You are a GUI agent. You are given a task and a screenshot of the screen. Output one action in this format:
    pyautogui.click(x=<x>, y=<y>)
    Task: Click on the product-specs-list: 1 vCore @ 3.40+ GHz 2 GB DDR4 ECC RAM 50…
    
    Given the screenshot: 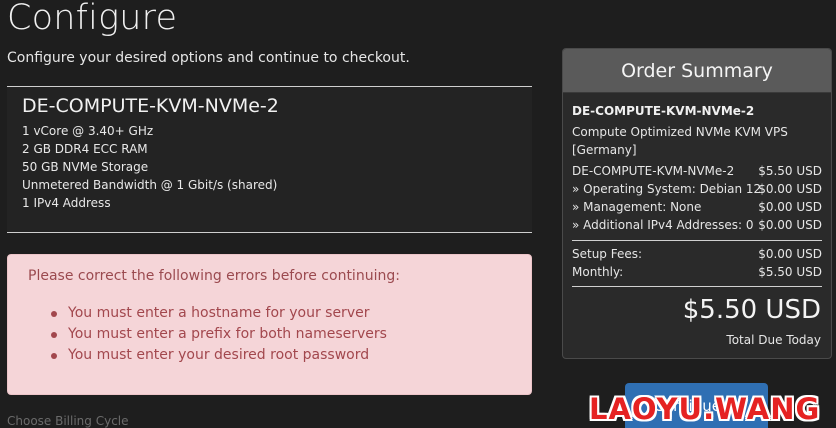 What is the action you would take?
    pyautogui.click(x=149, y=167)
    